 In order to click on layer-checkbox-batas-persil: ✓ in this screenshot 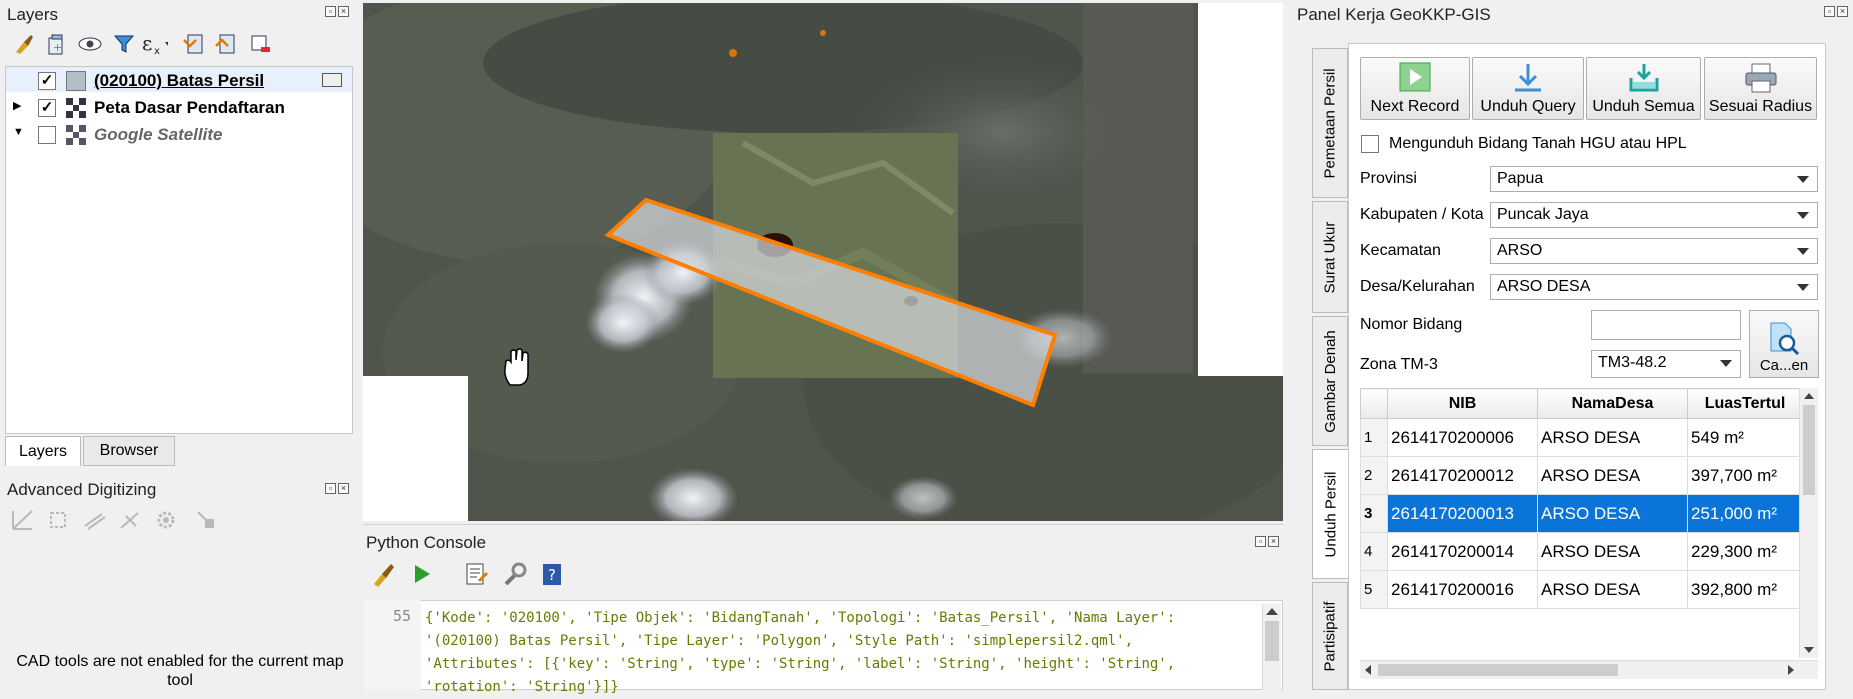, I will do `click(47, 81)`.